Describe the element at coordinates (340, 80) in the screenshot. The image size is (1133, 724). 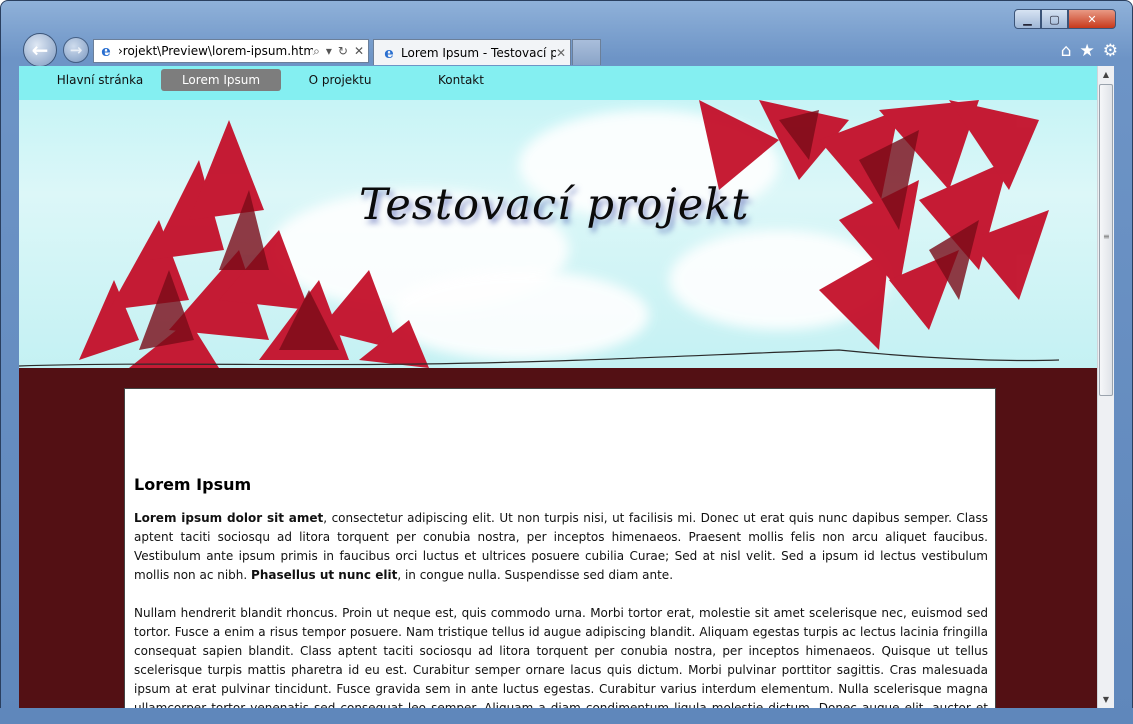
I see `nav-item-about: O projektu` at that location.